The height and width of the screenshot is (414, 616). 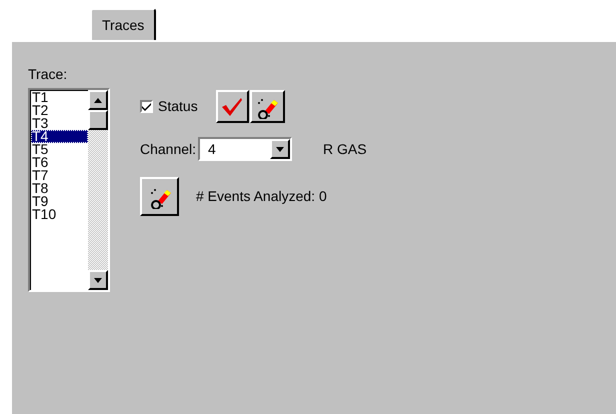 What do you see at coordinates (123, 24) in the screenshot?
I see `tab: Traces` at bounding box center [123, 24].